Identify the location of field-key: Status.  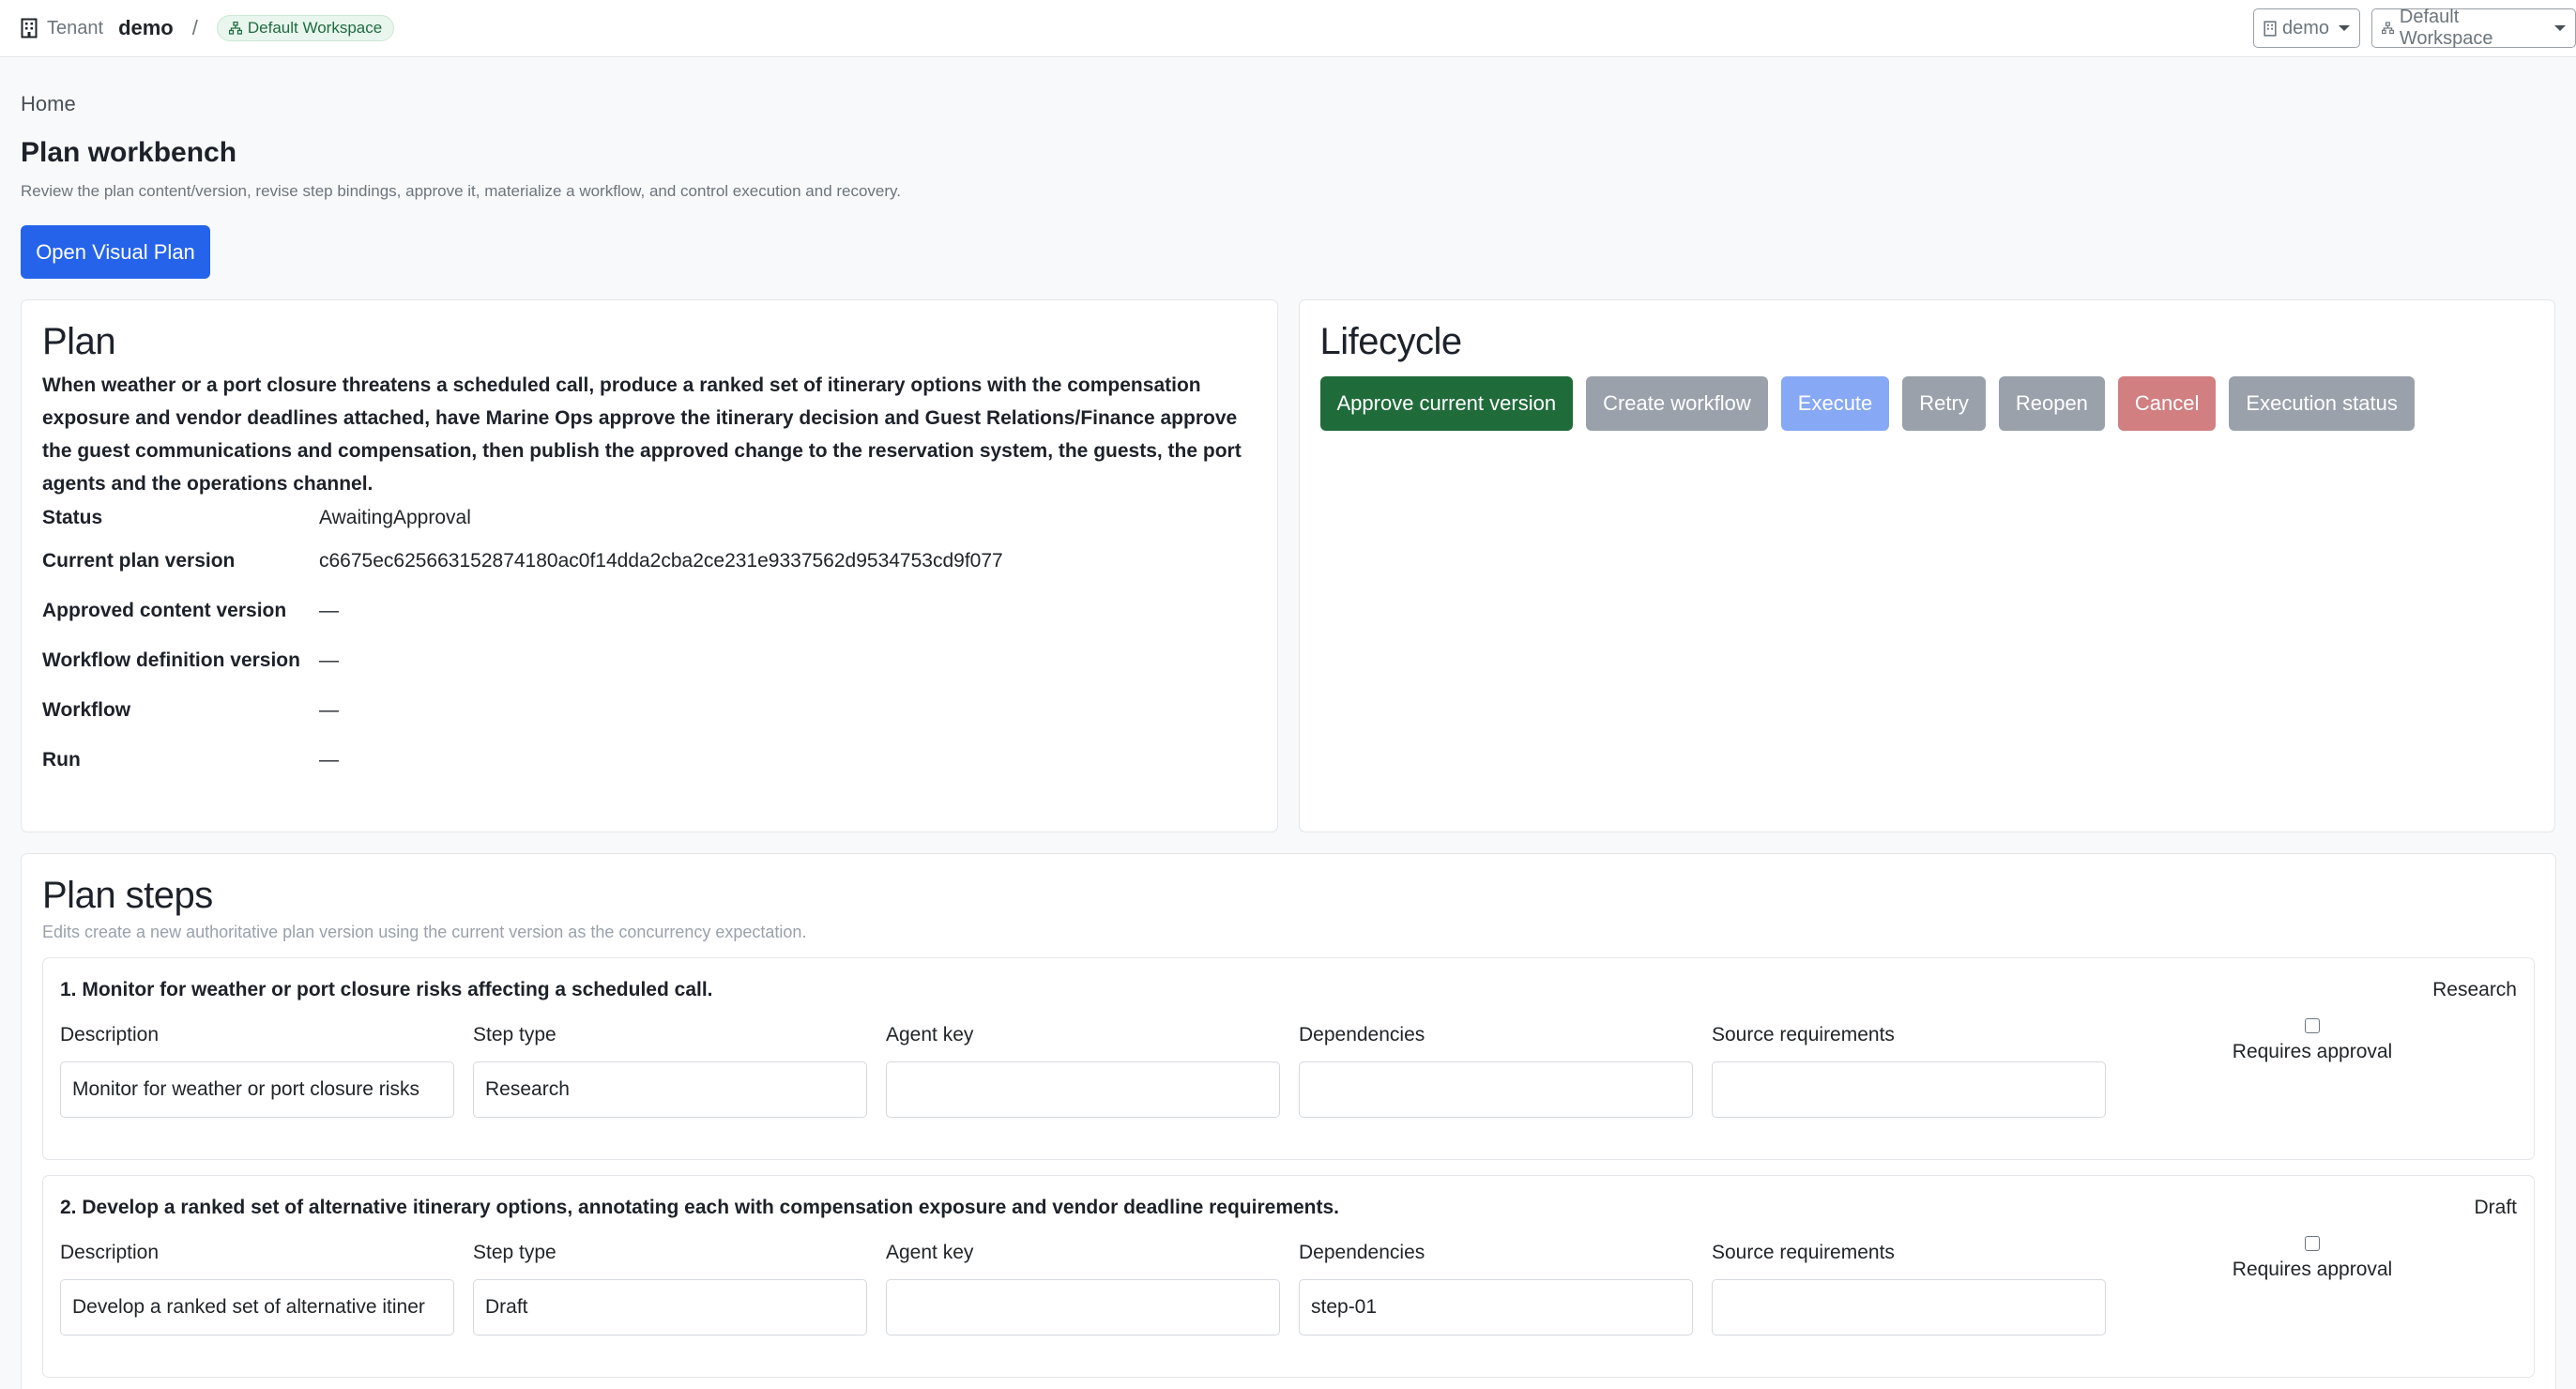
(72, 517).